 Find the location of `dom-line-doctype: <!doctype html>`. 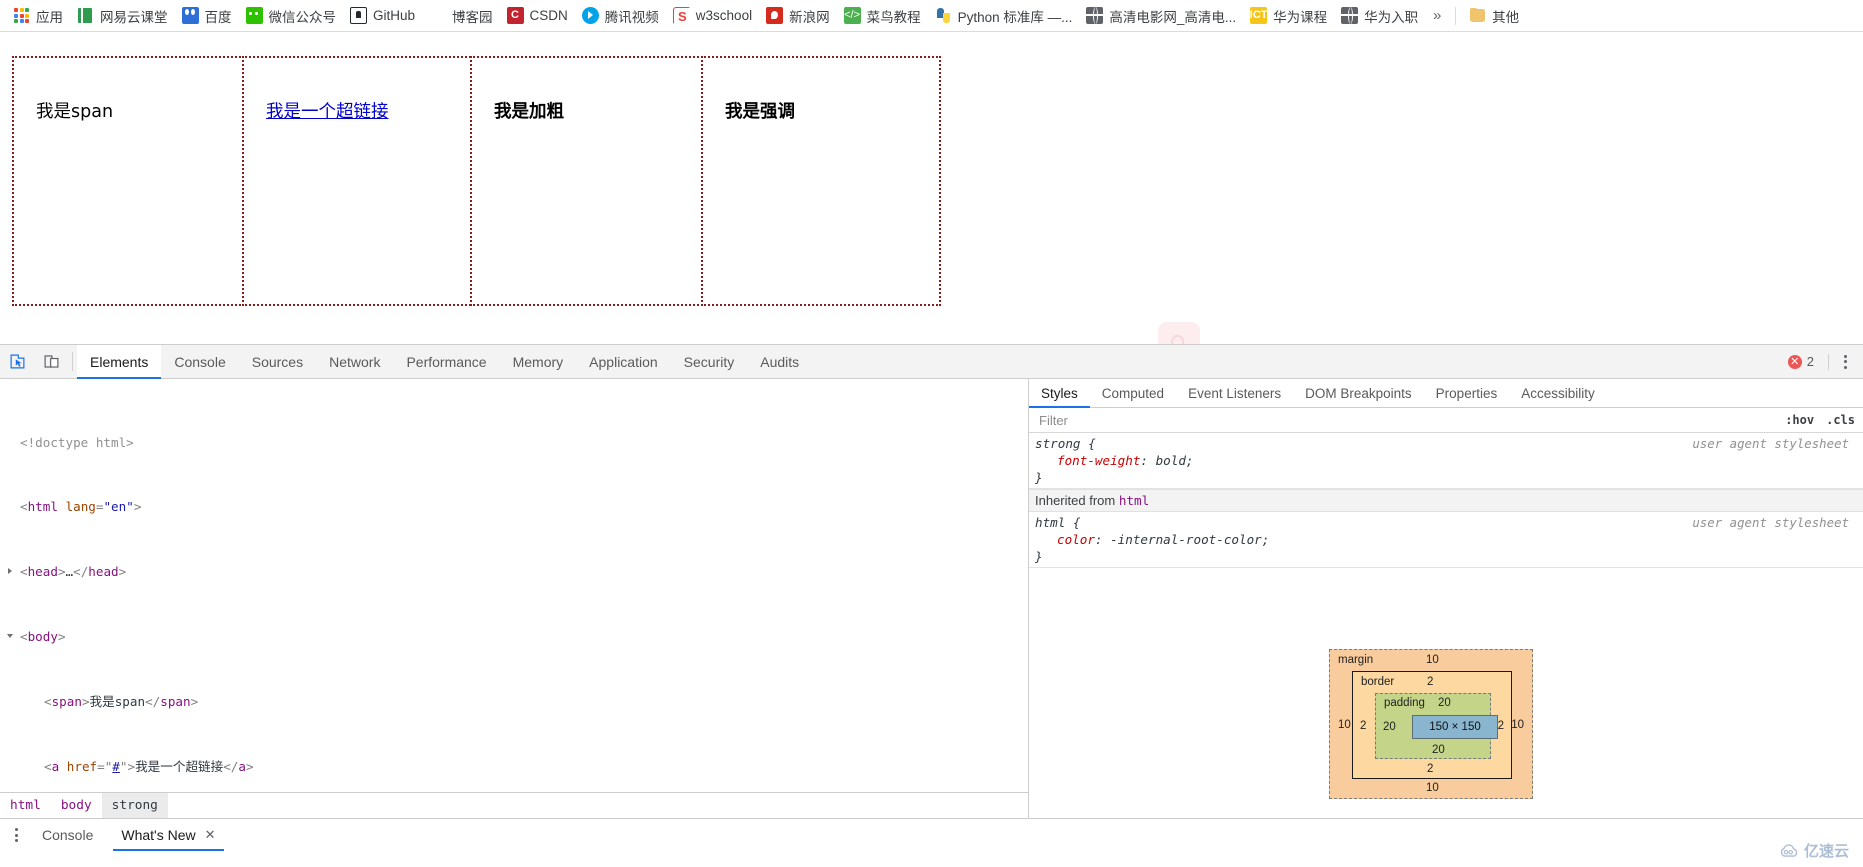

dom-line-doctype: <!doctype html> is located at coordinates (517, 443).